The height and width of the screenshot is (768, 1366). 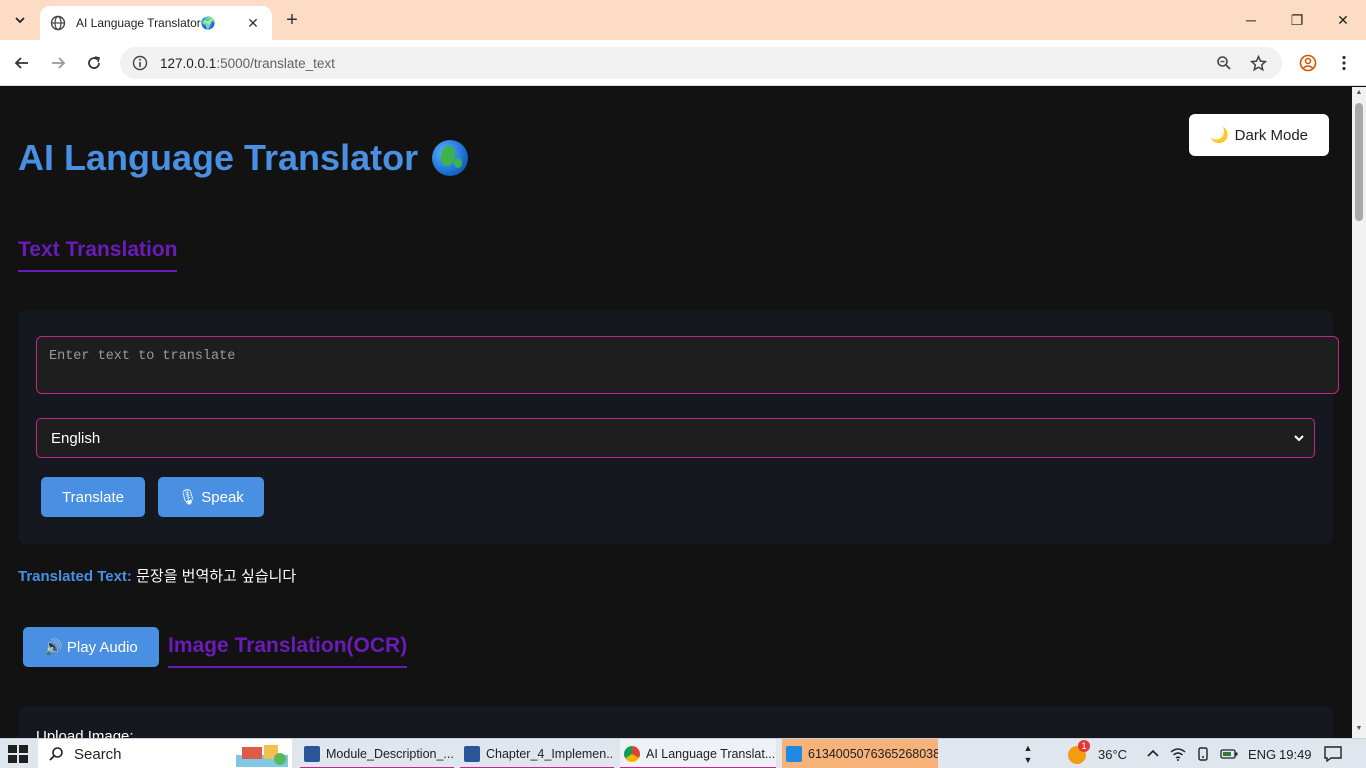 I want to click on text-translation-heading: Text Translation, so click(x=98, y=255).